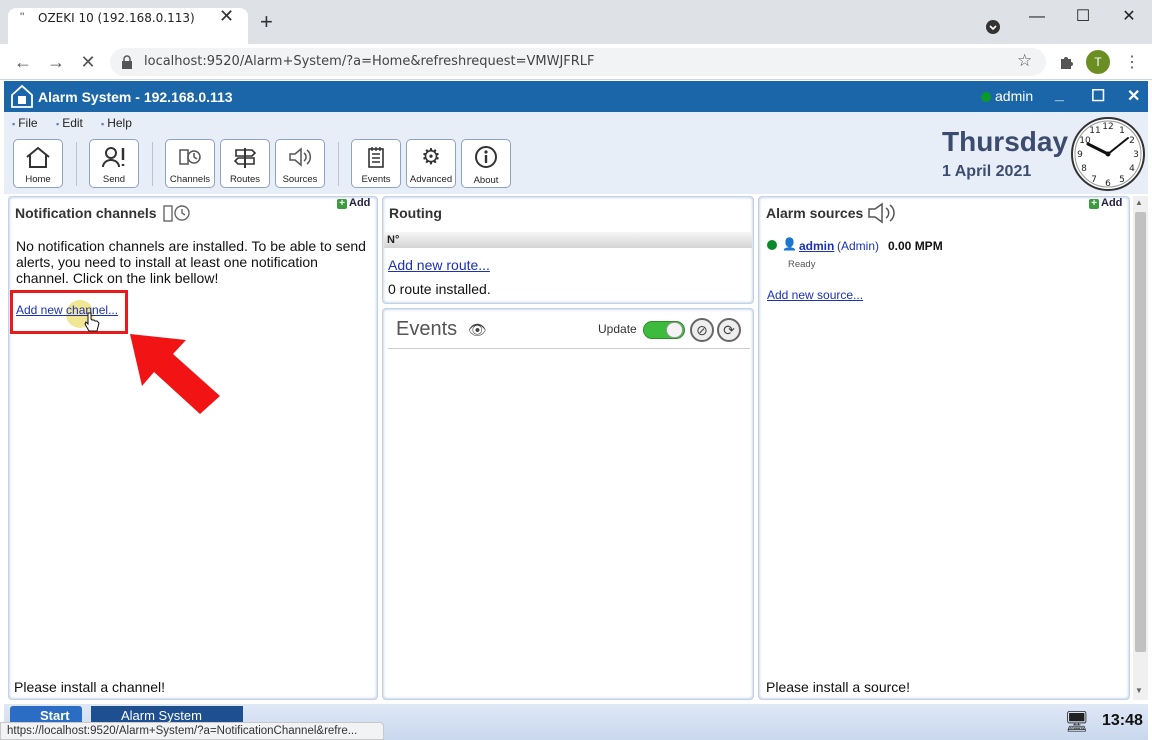 Image resolution: width=1152 pixels, height=740 pixels. Describe the element at coordinates (1005, 141) in the screenshot. I see `day-label: Thursday` at that location.